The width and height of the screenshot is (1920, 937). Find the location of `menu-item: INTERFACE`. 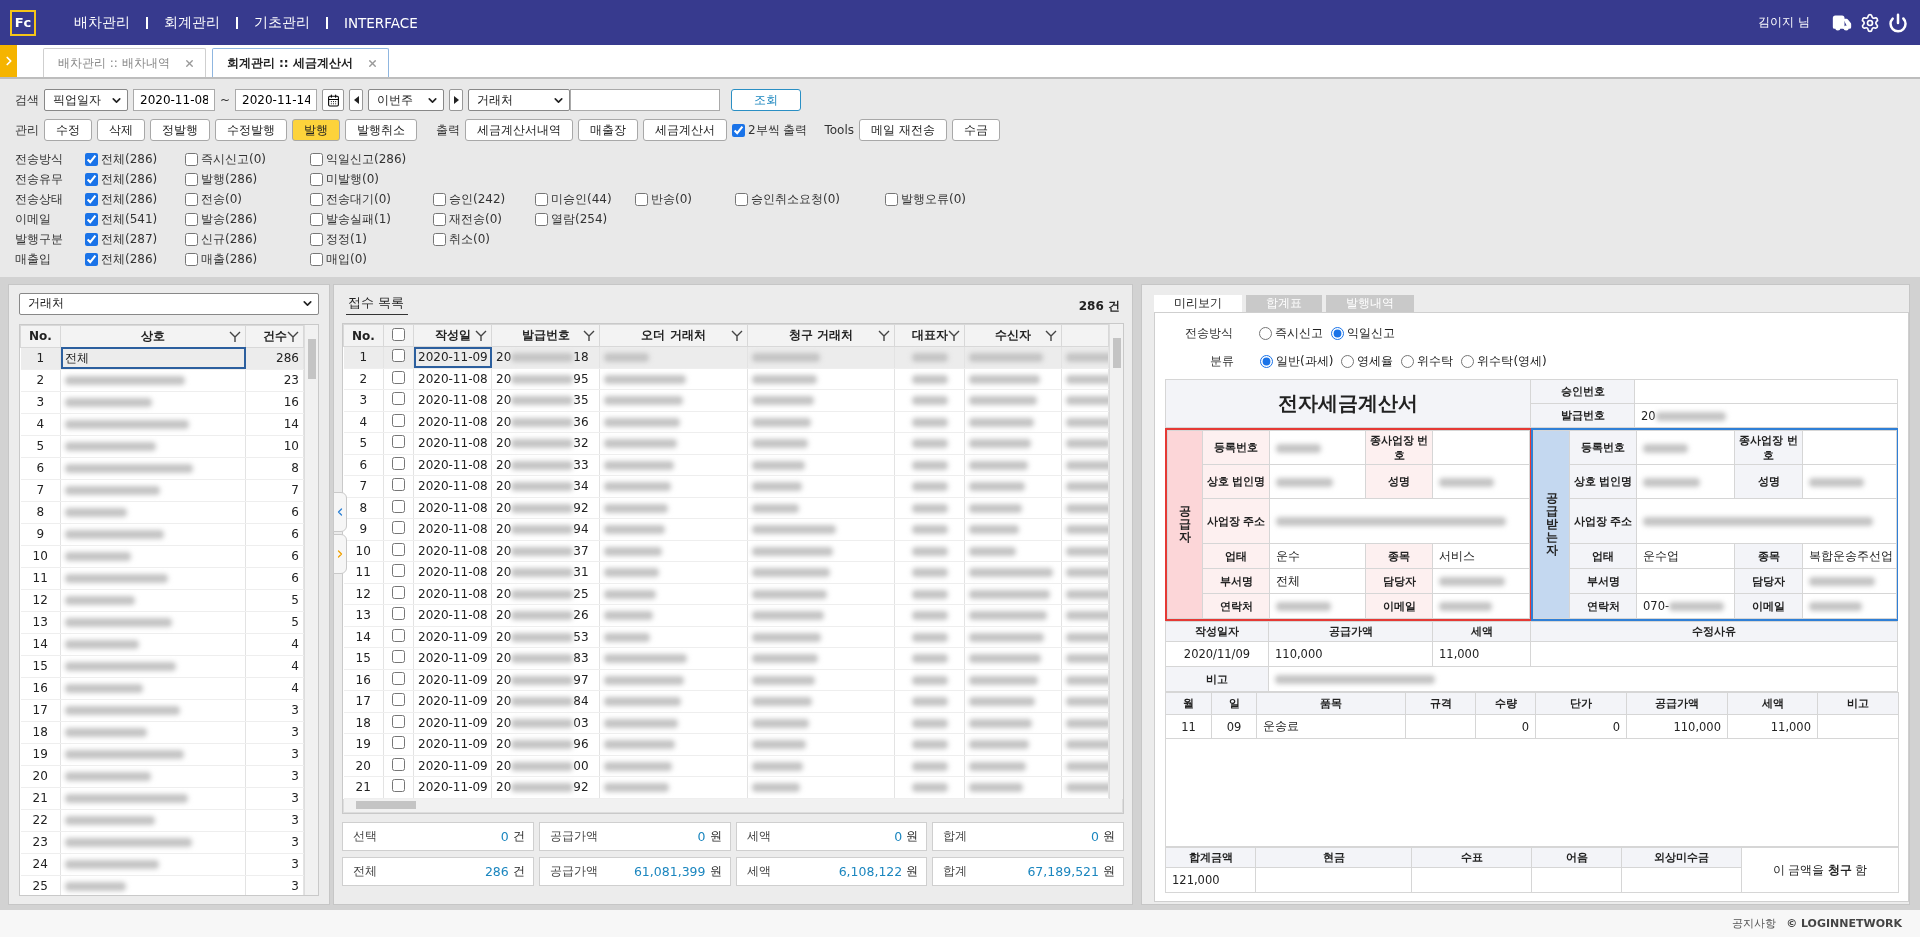

menu-item: INTERFACE is located at coordinates (381, 22).